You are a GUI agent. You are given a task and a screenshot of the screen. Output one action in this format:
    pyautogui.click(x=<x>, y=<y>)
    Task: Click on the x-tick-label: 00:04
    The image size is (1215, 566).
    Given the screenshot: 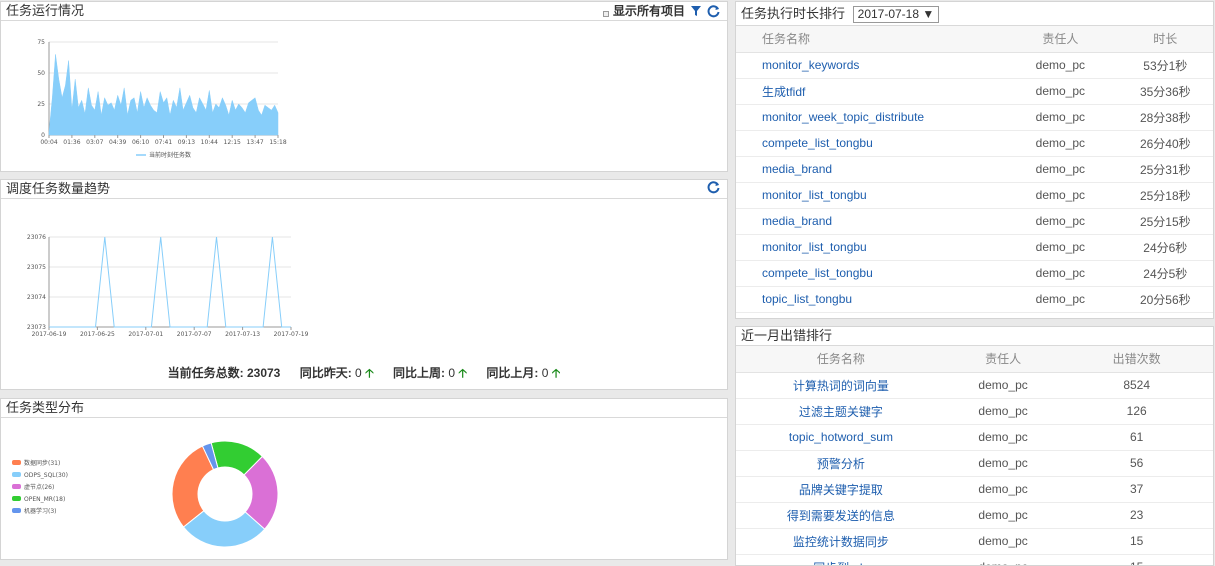 What is the action you would take?
    pyautogui.click(x=48, y=142)
    